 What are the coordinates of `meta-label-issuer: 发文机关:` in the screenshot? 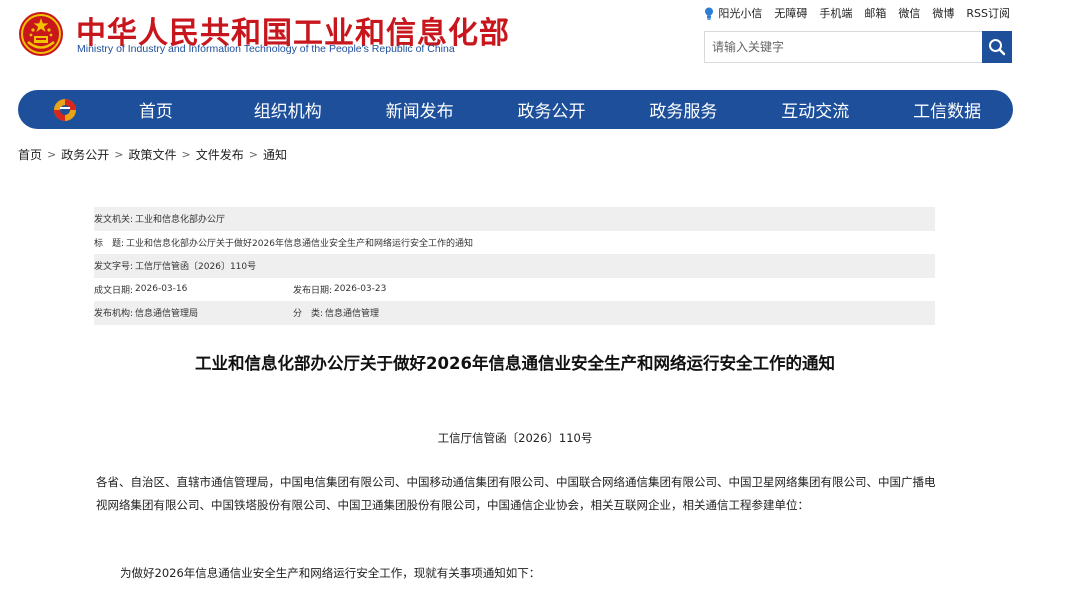 It's located at (114, 220).